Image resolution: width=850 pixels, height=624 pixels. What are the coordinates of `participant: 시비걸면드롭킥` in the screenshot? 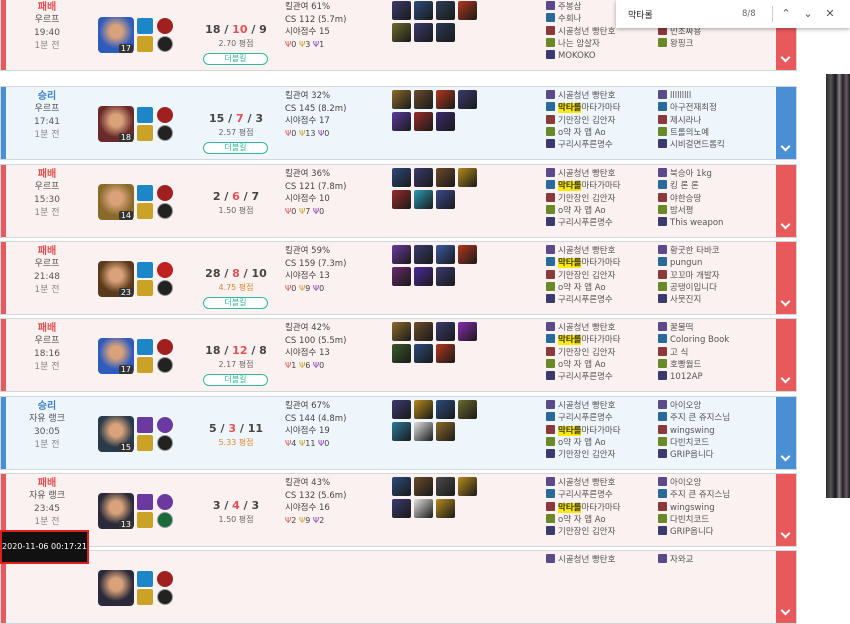 It's located at (691, 145).